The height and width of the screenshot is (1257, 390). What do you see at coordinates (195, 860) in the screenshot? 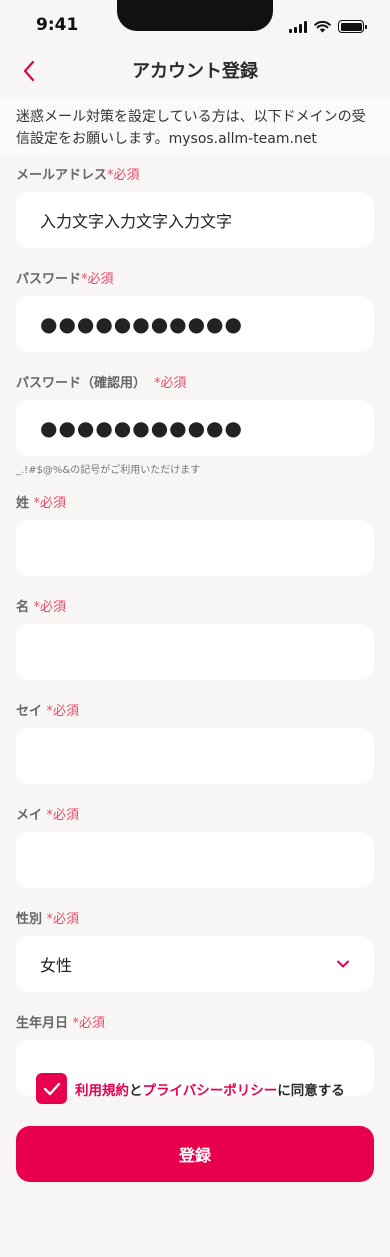
I see `first-name-kana-field` at bounding box center [195, 860].